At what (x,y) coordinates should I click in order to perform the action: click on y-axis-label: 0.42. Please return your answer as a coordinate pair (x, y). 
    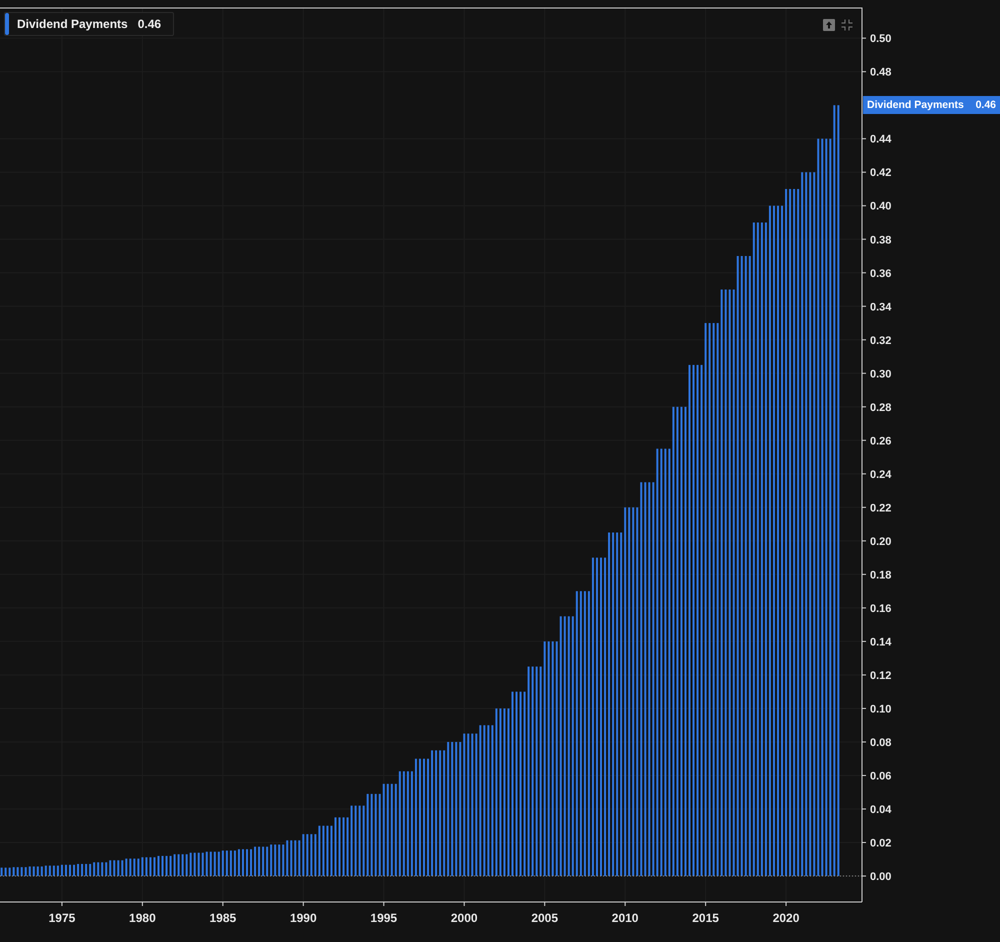
    Looking at the image, I should click on (881, 173).